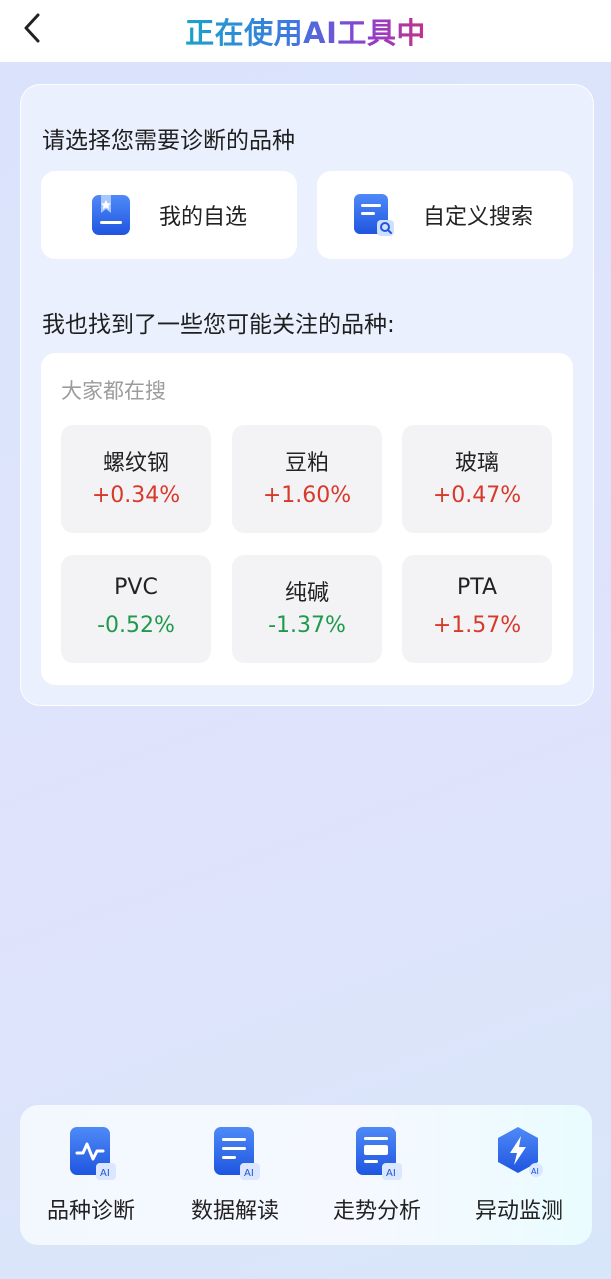 The height and width of the screenshot is (1279, 611). What do you see at coordinates (520, 1152) in the screenshot?
I see `lightning-hexagon-icon: AI` at bounding box center [520, 1152].